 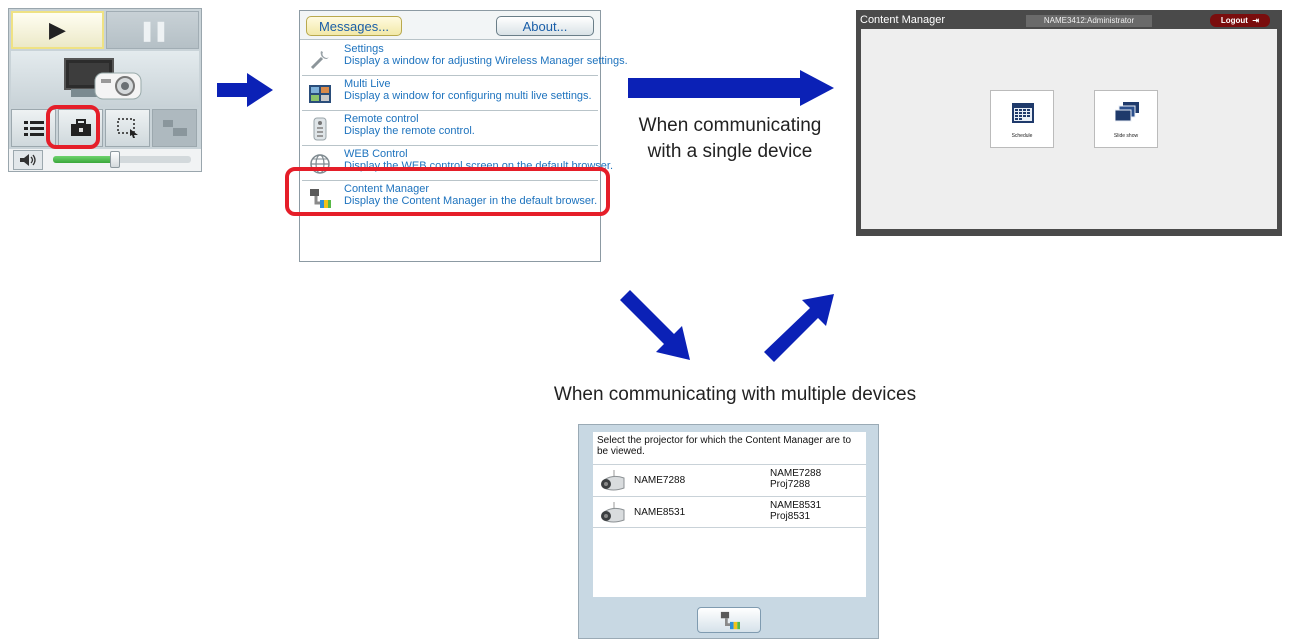 I want to click on projector-name: NAME8531, so click(x=660, y=512).